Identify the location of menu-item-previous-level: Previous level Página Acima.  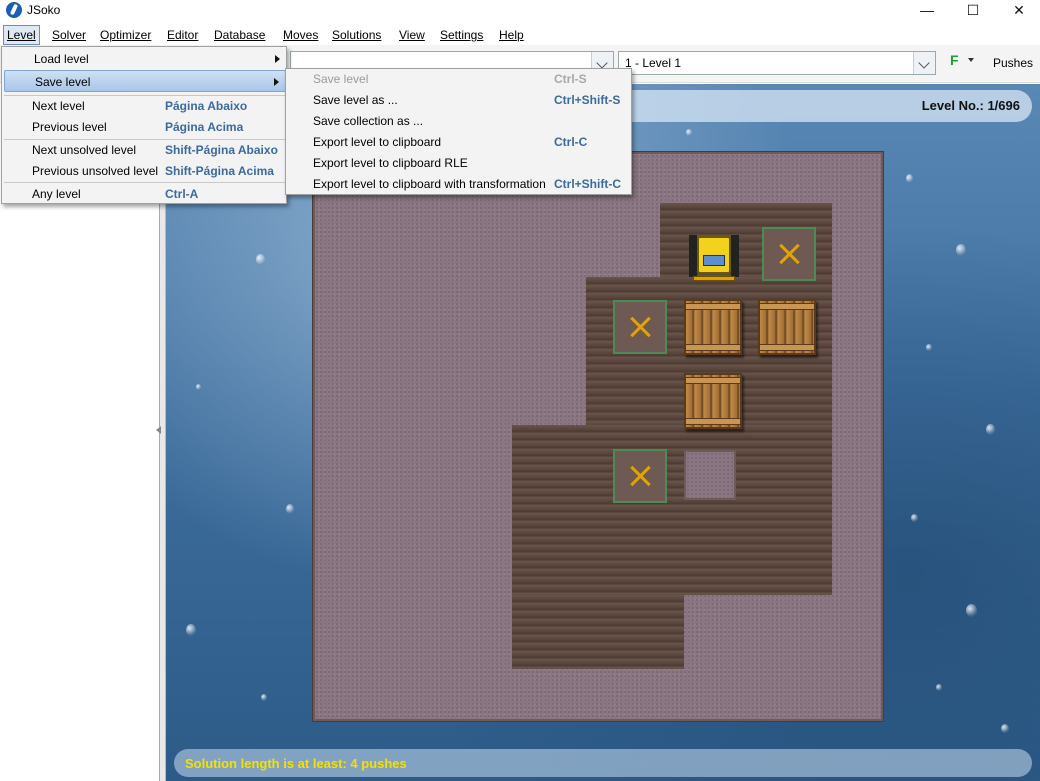
(145, 127).